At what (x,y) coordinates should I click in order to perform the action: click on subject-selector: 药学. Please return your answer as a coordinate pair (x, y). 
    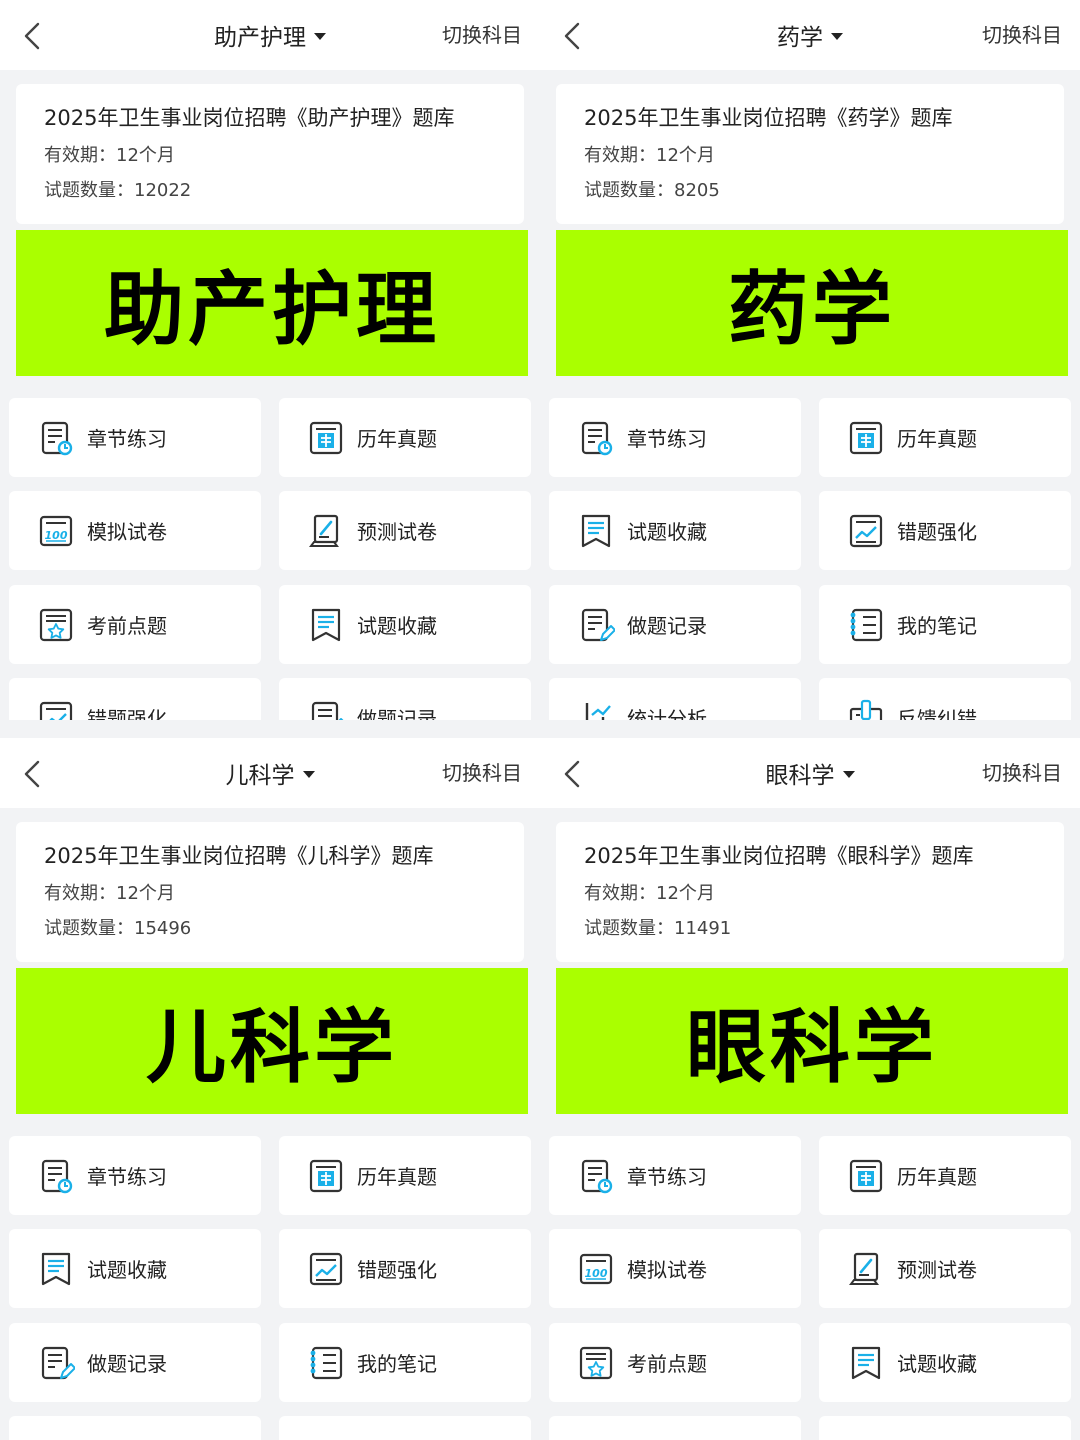
    Looking at the image, I should click on (810, 35).